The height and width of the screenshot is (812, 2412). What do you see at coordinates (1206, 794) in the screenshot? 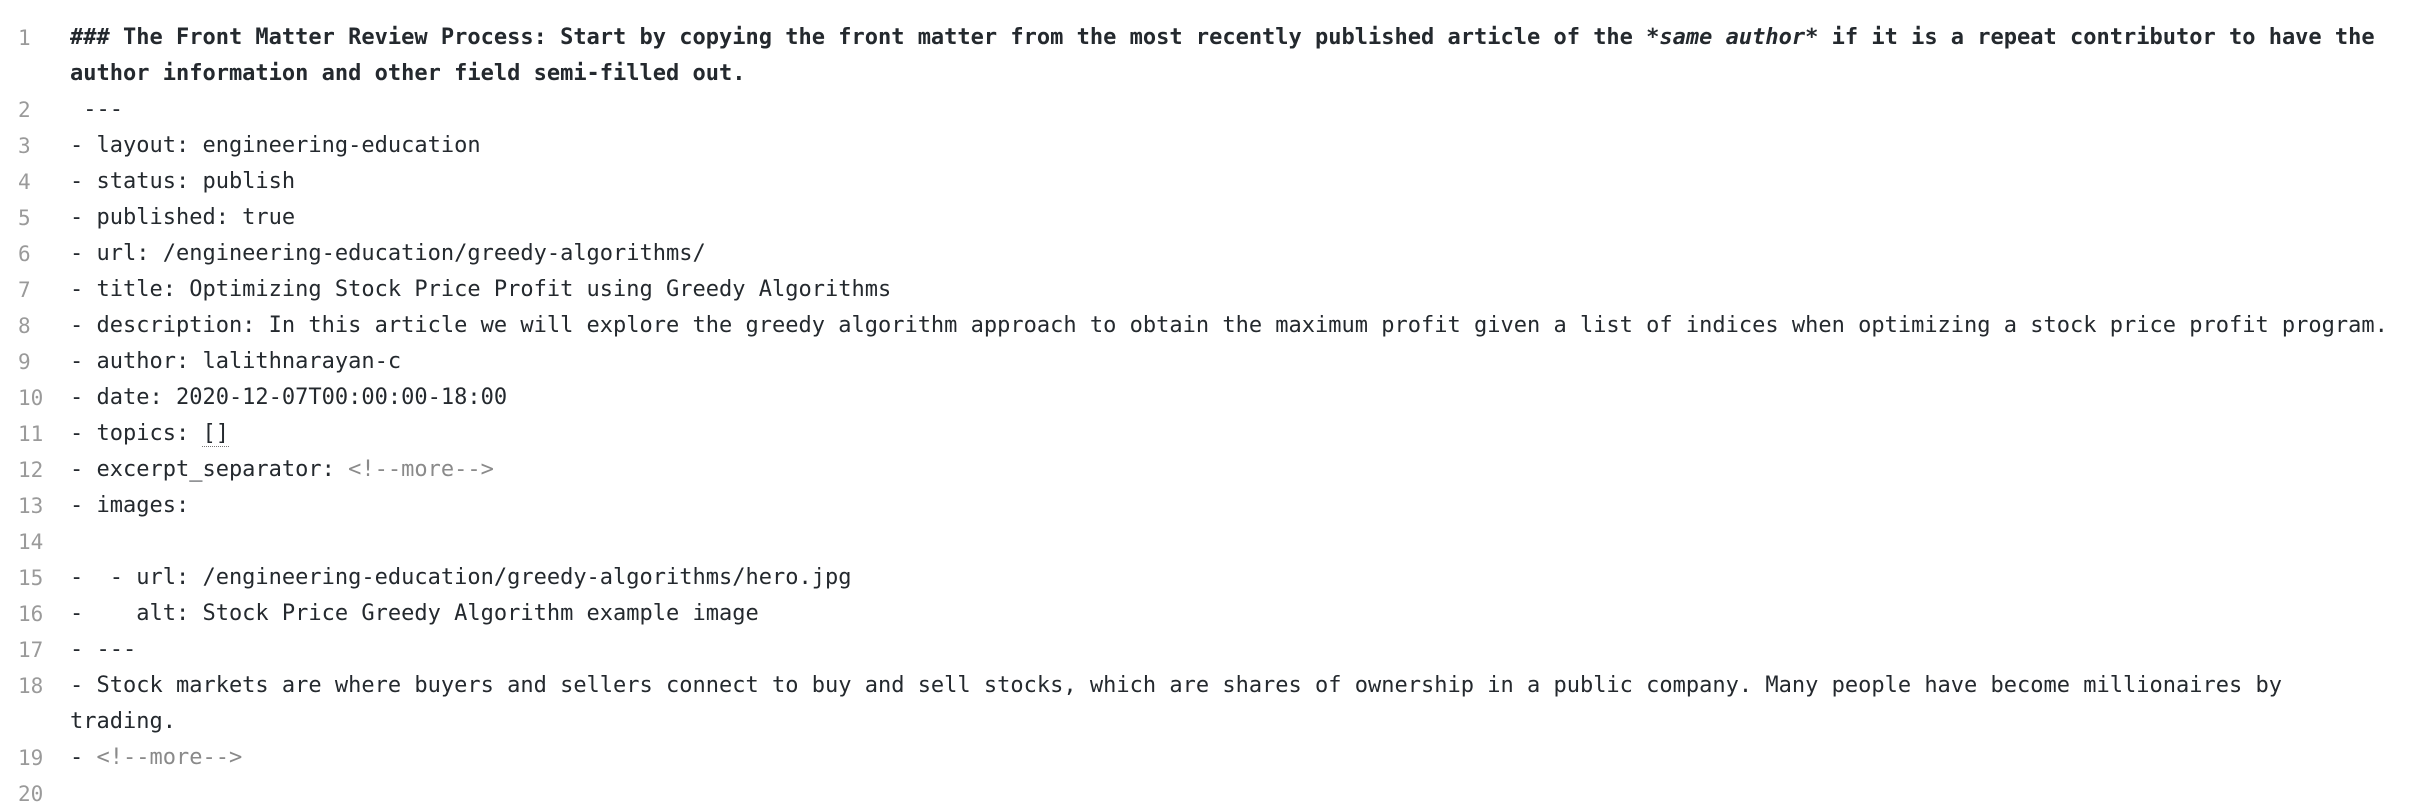
I see `editor-line: 20` at bounding box center [1206, 794].